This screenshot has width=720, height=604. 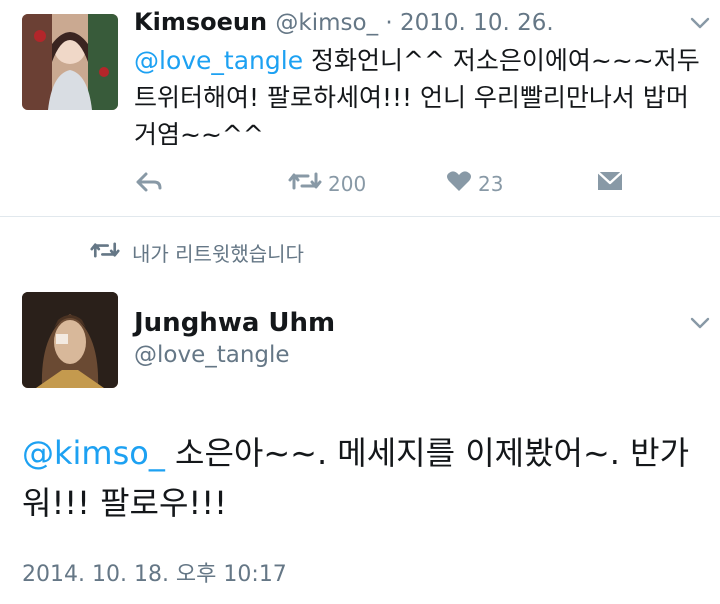 I want to click on tweet-divider, so click(x=360, y=216).